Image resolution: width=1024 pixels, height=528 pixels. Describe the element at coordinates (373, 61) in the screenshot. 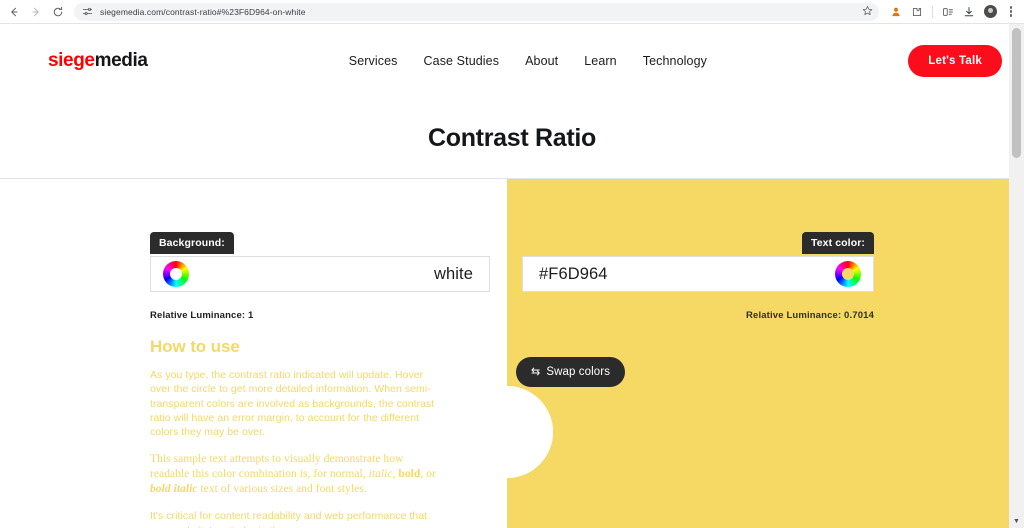

I see `nav-item-services: Services` at that location.